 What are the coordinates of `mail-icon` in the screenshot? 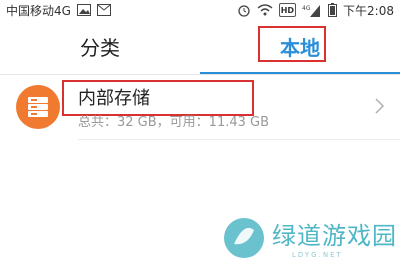 It's located at (103, 10).